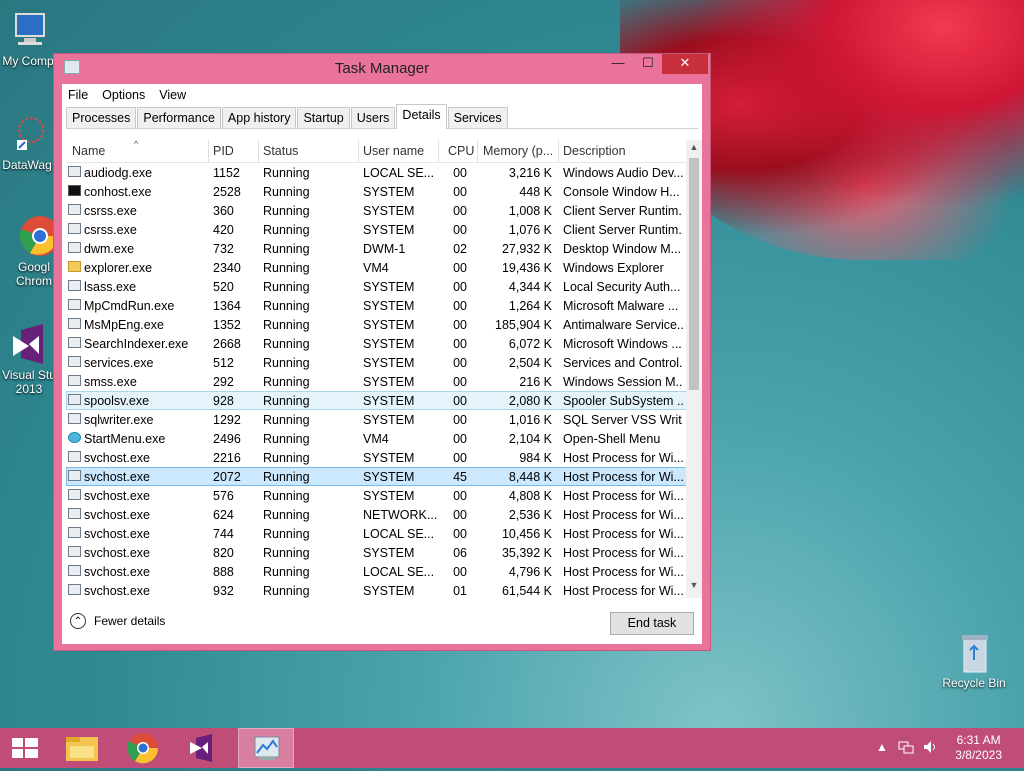 The height and width of the screenshot is (771, 1024). I want to click on process-memory: 61,544 K, so click(526, 591).